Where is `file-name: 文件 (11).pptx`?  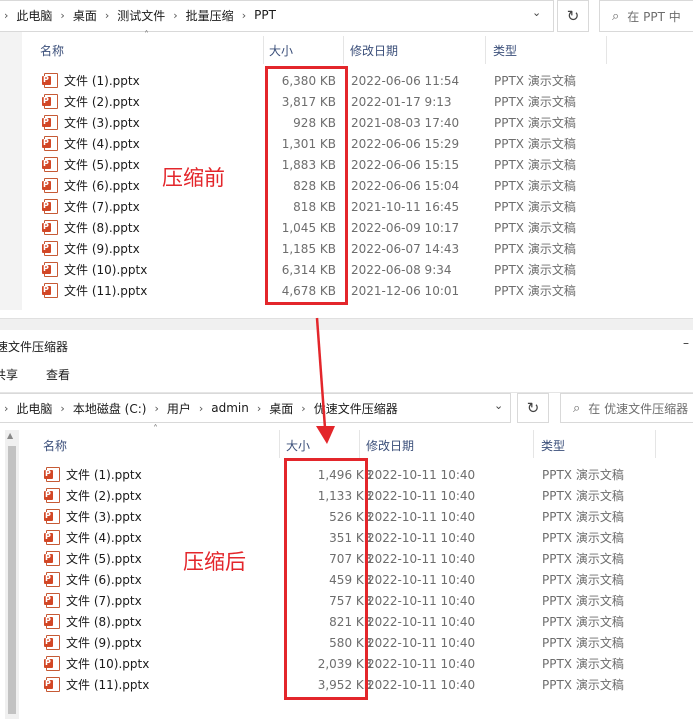 file-name: 文件 (11).pptx is located at coordinates (106, 291).